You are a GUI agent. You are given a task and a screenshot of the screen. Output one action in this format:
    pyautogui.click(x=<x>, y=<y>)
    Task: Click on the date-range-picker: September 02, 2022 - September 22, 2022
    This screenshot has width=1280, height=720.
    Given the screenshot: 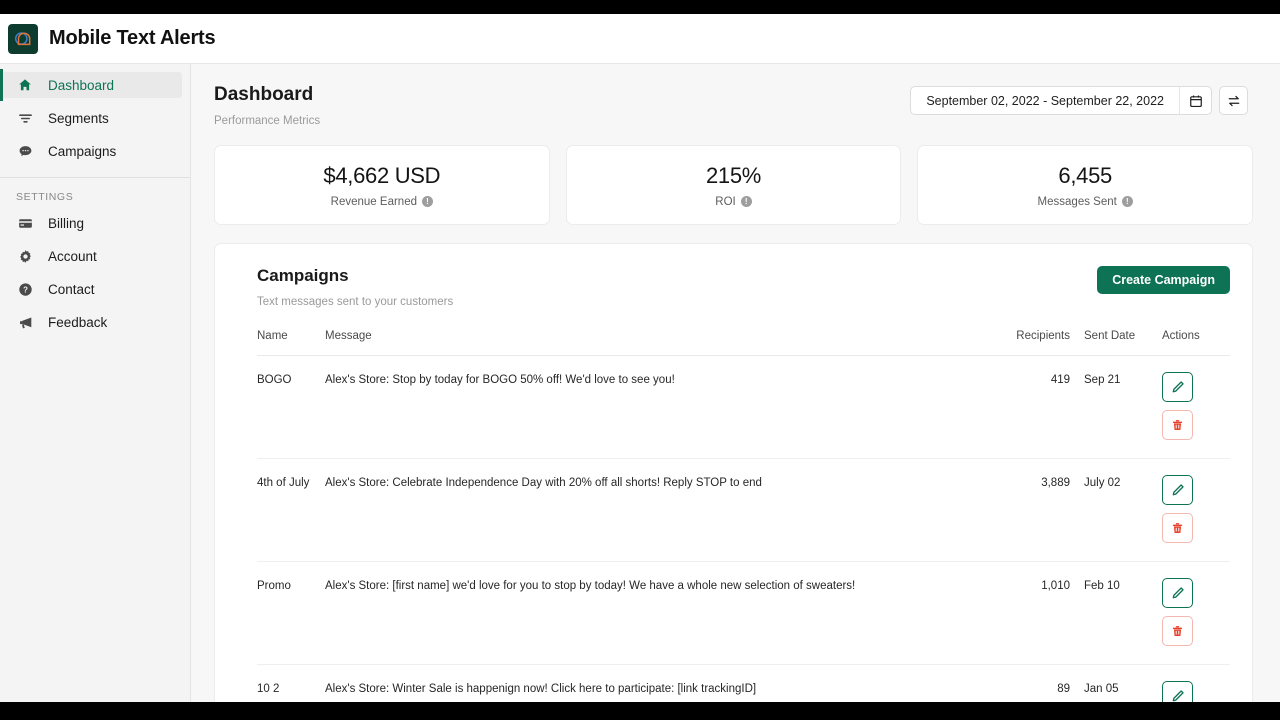 What is the action you would take?
    pyautogui.click(x=1061, y=100)
    